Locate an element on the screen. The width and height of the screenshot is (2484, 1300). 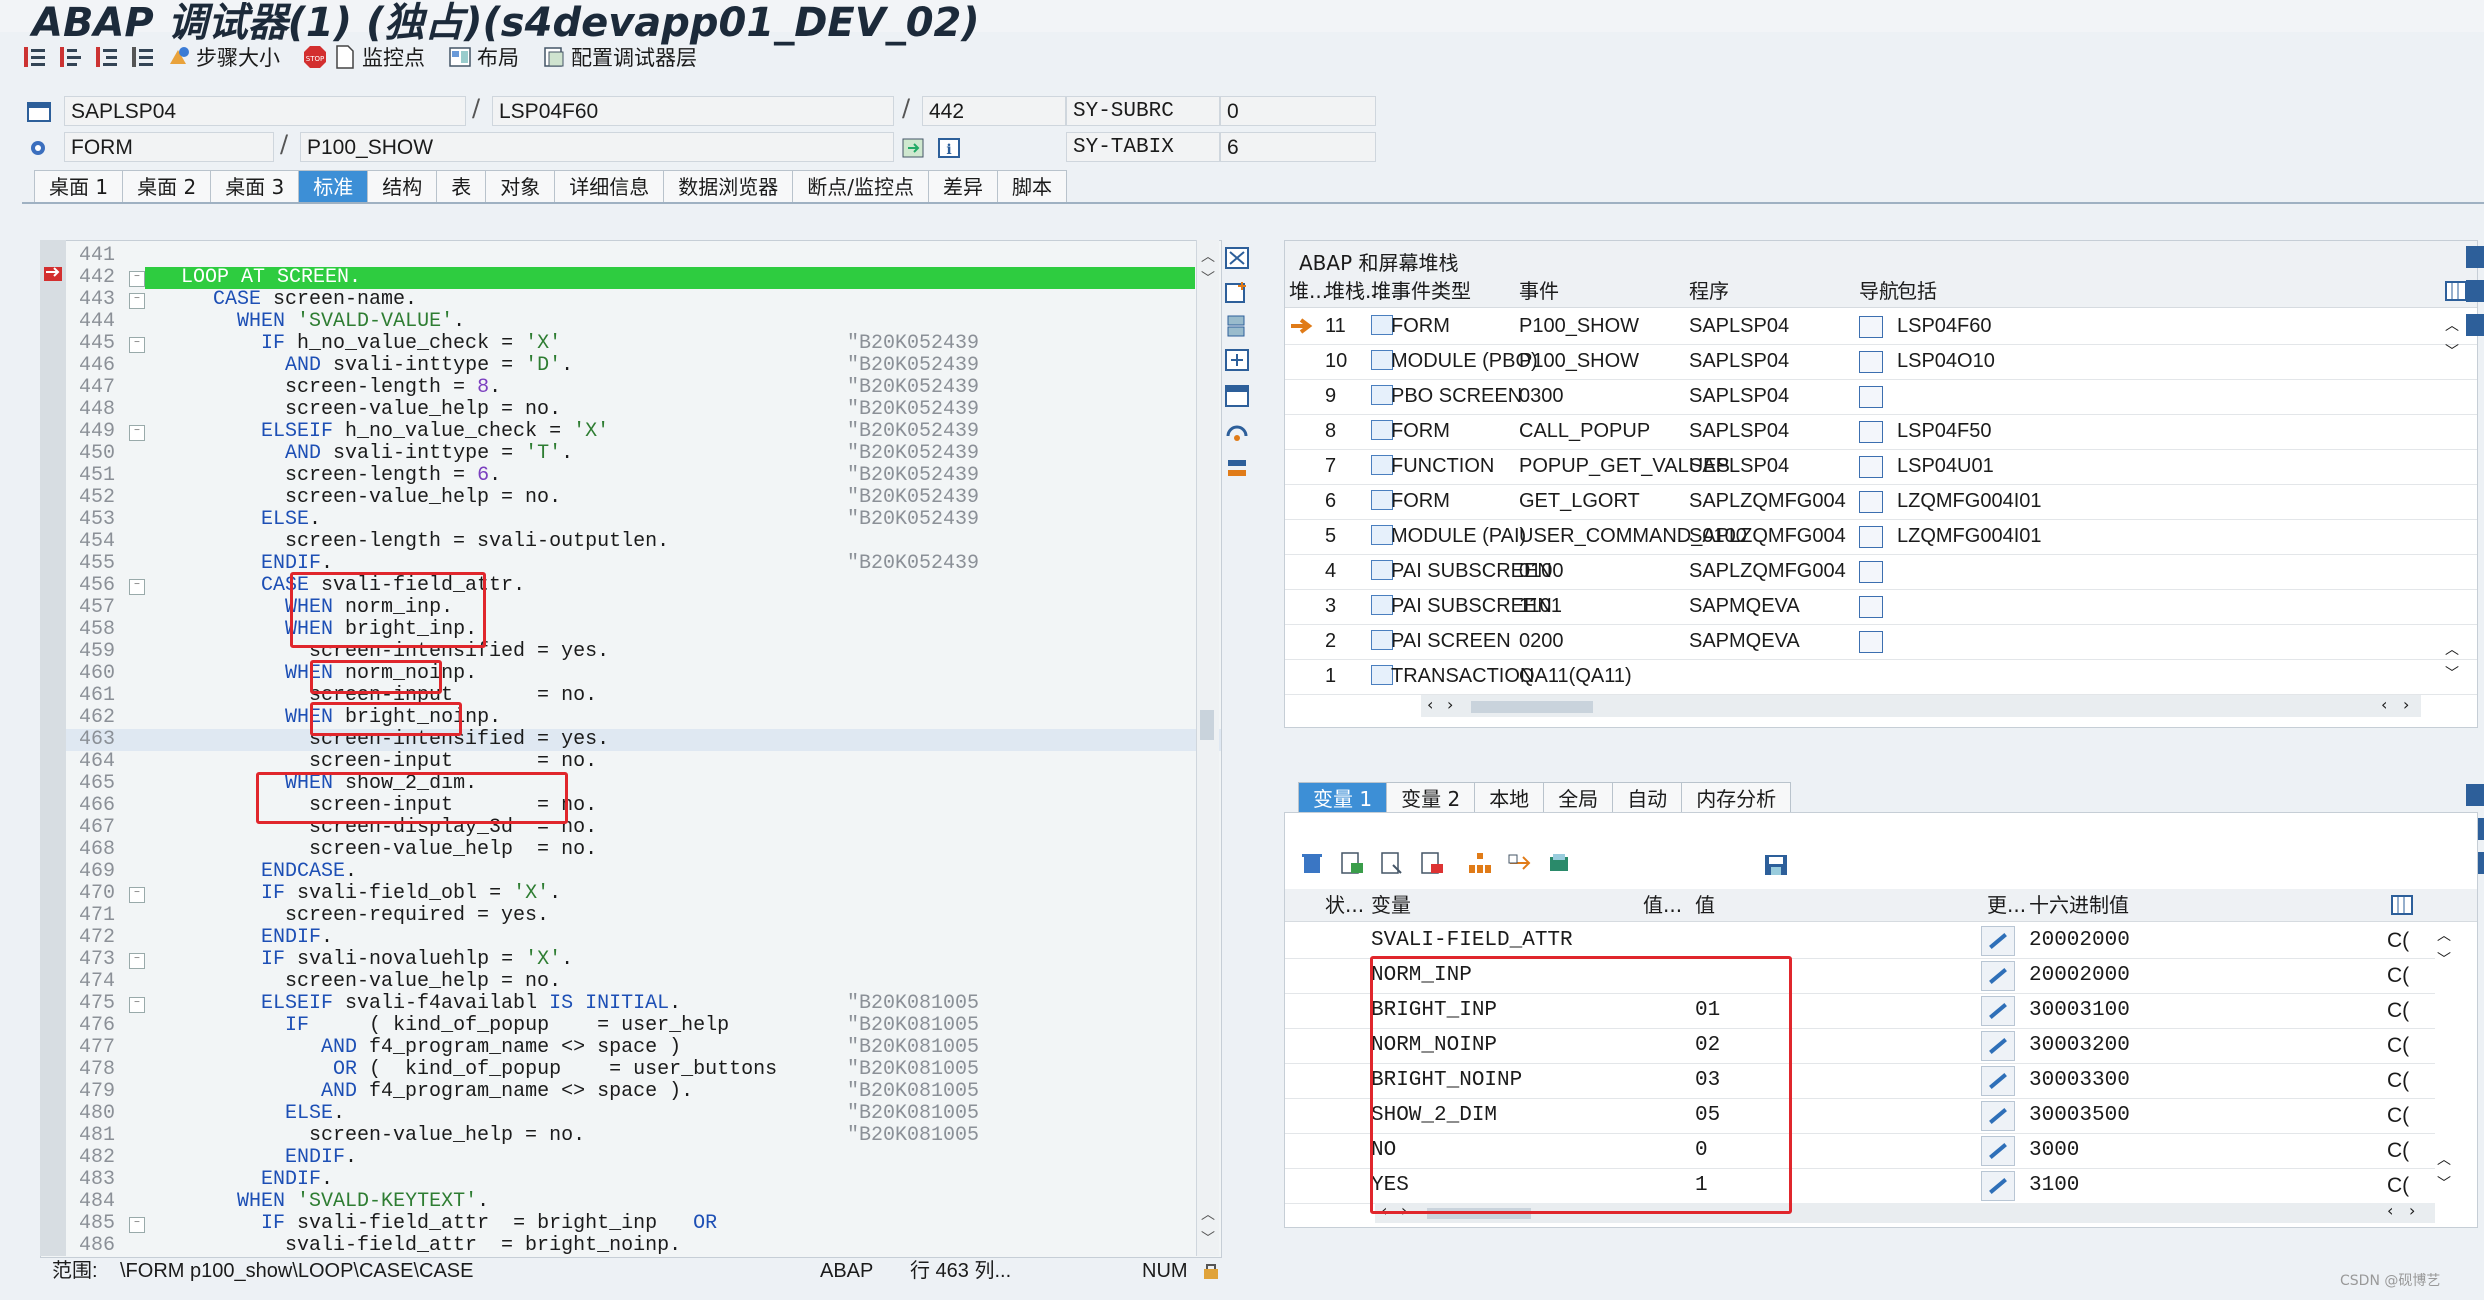
tab-8: 数据浏览器 is located at coordinates (728, 186).